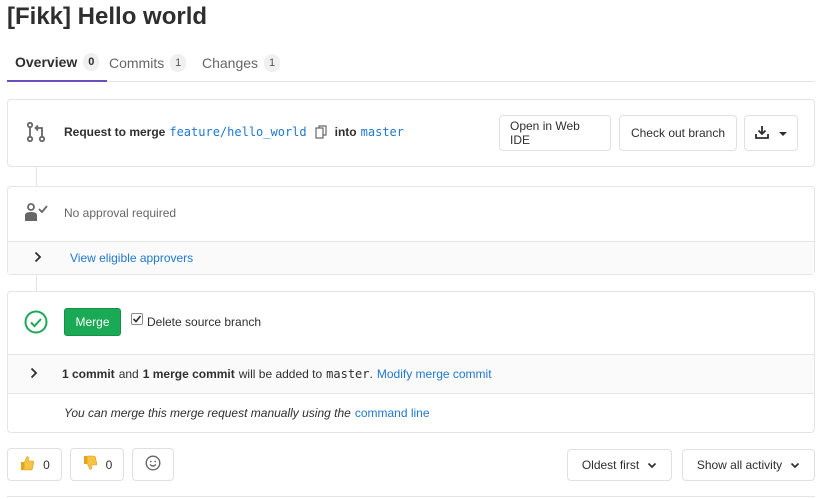 This screenshot has width=824, height=499. What do you see at coordinates (739, 465) in the screenshot?
I see `activity-filter-label: Show all activity` at bounding box center [739, 465].